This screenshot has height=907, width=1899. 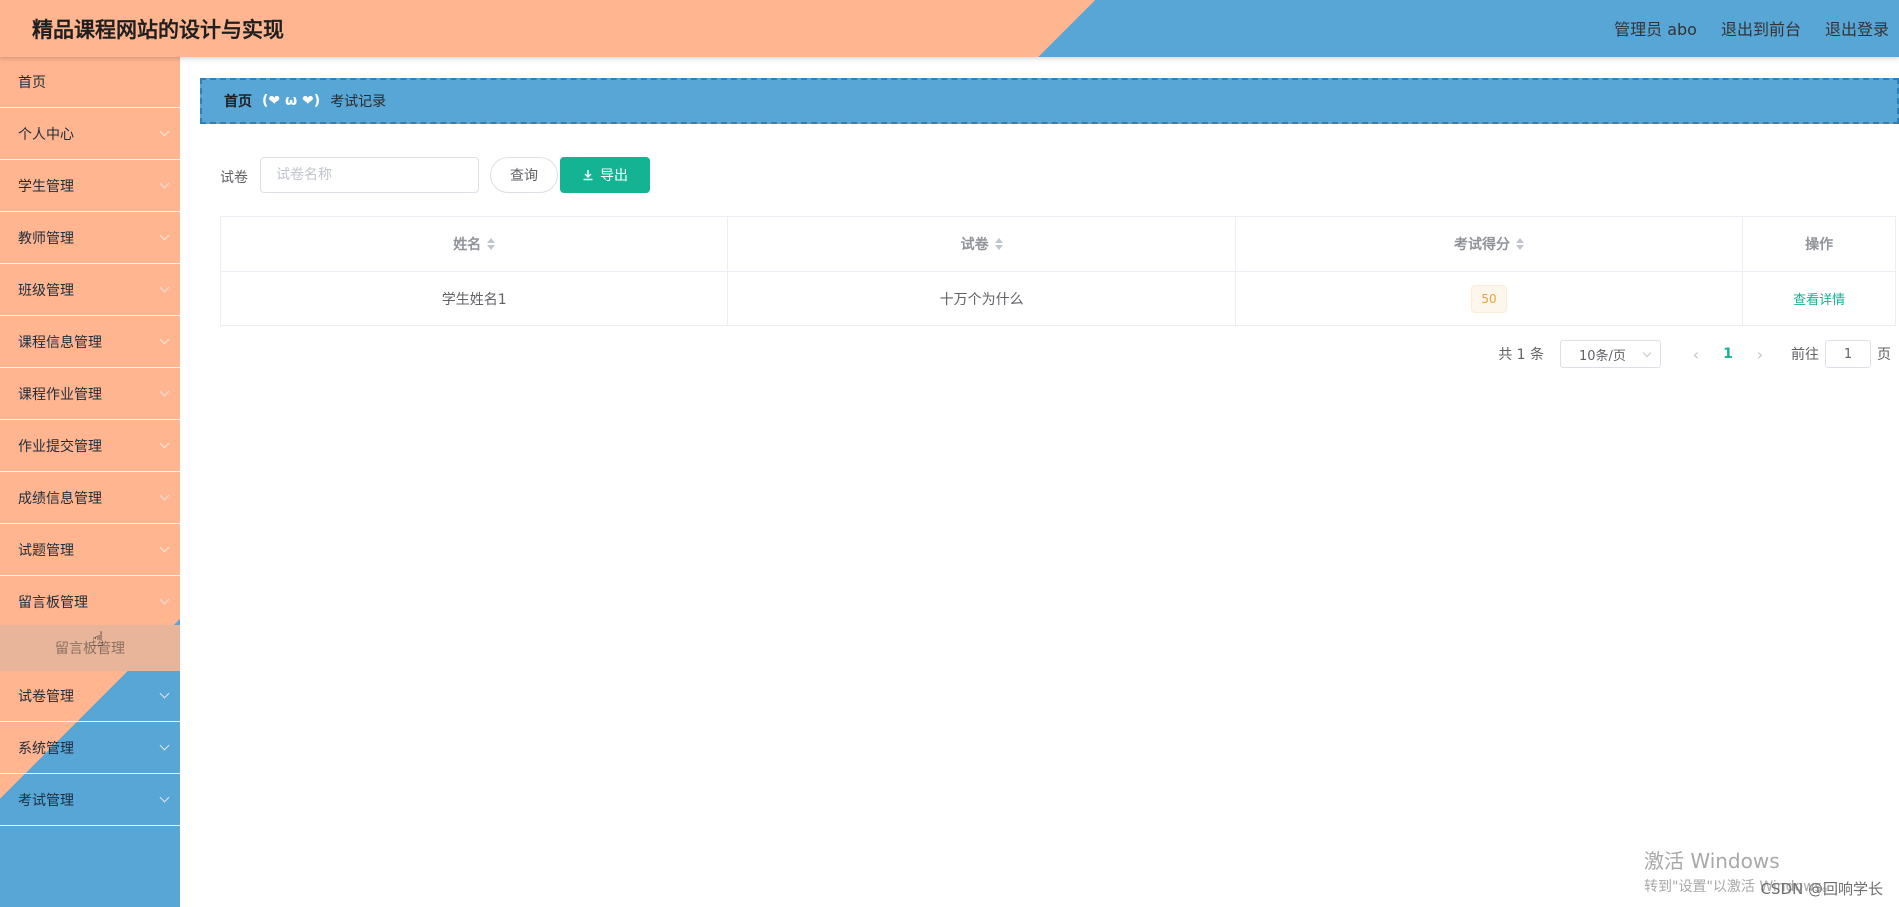 What do you see at coordinates (1490, 244) in the screenshot?
I see `column-header-score: 考试得分` at bounding box center [1490, 244].